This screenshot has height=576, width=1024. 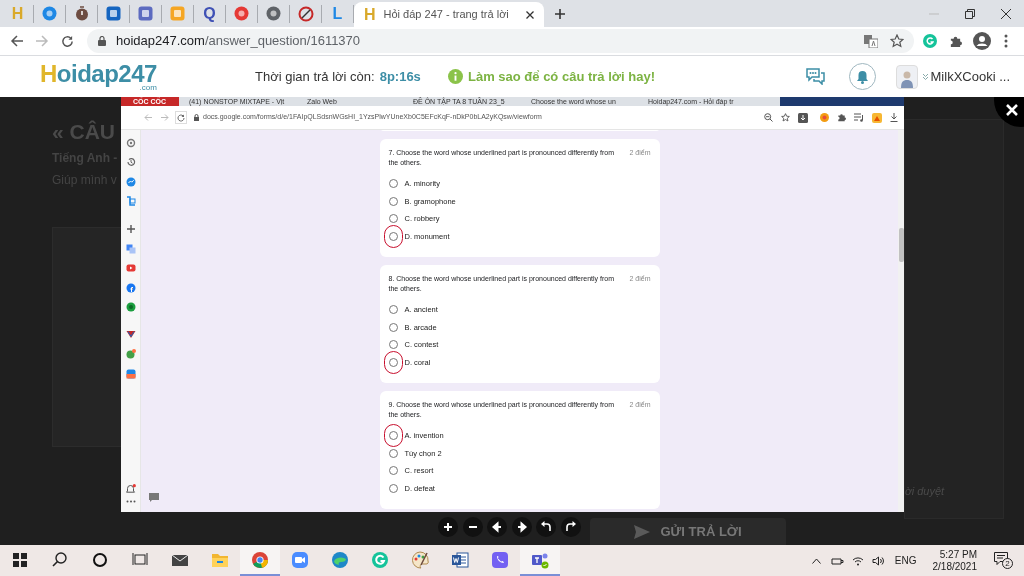 What do you see at coordinates (472, 527) in the screenshot?
I see `zoom-out-button` at bounding box center [472, 527].